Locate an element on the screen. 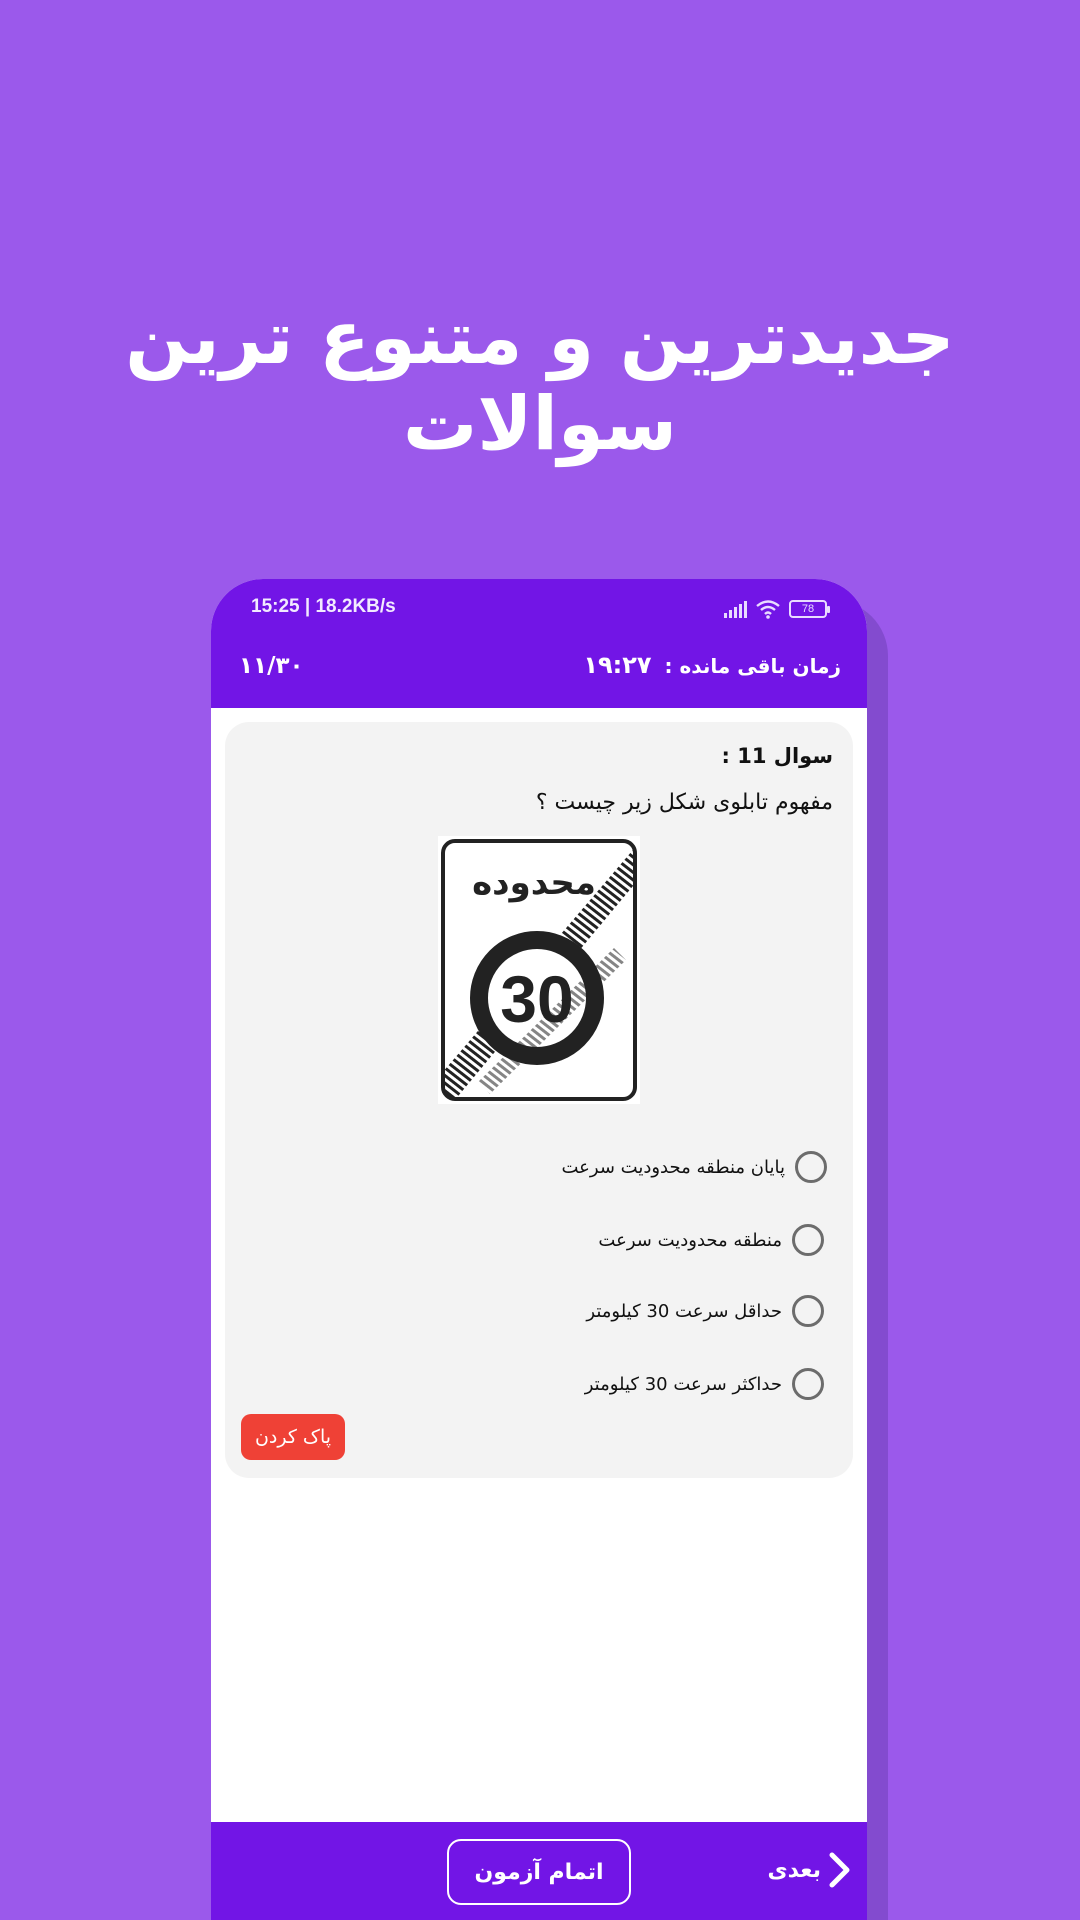 This screenshot has width=1080, height=1920. timer-value: ۱۹:۲۷ is located at coordinates (617, 665).